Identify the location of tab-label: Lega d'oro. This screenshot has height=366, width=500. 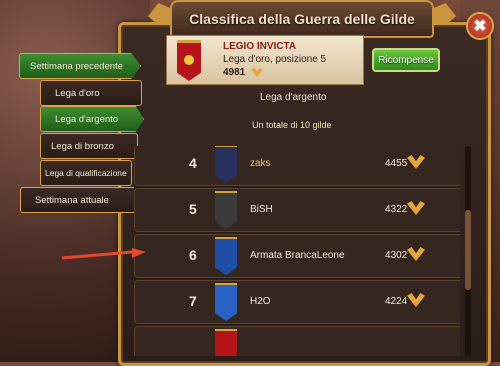
(77, 93).